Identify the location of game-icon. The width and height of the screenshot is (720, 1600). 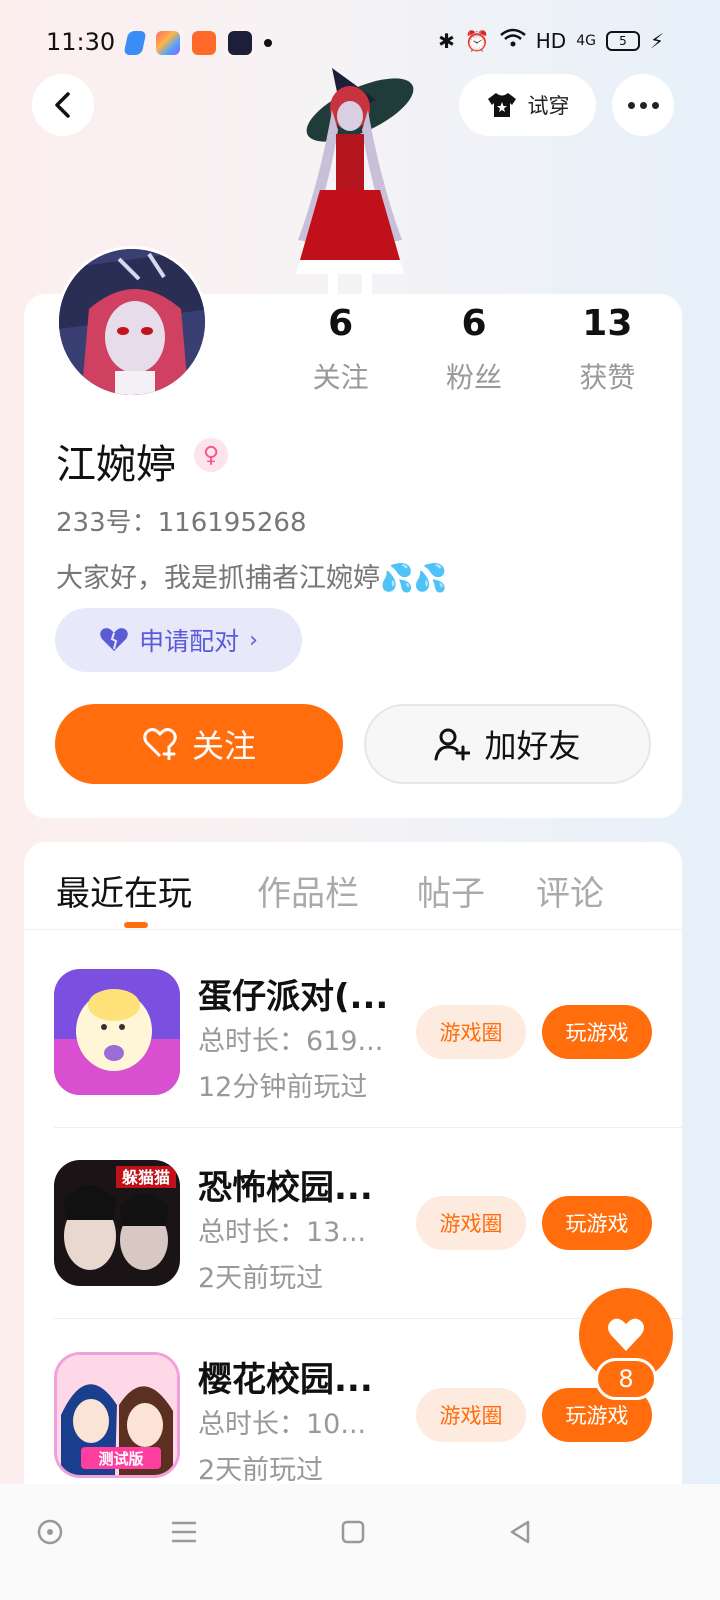
(117, 1032).